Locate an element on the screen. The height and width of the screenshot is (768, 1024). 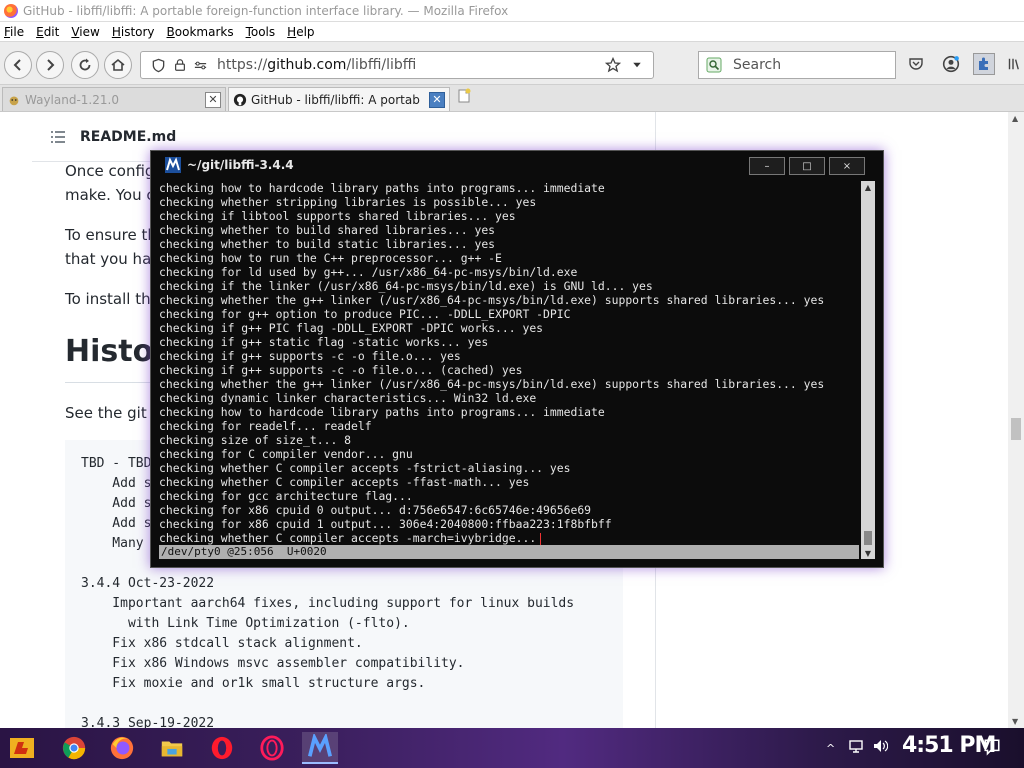
start-menu-icon is located at coordinates (22, 748).